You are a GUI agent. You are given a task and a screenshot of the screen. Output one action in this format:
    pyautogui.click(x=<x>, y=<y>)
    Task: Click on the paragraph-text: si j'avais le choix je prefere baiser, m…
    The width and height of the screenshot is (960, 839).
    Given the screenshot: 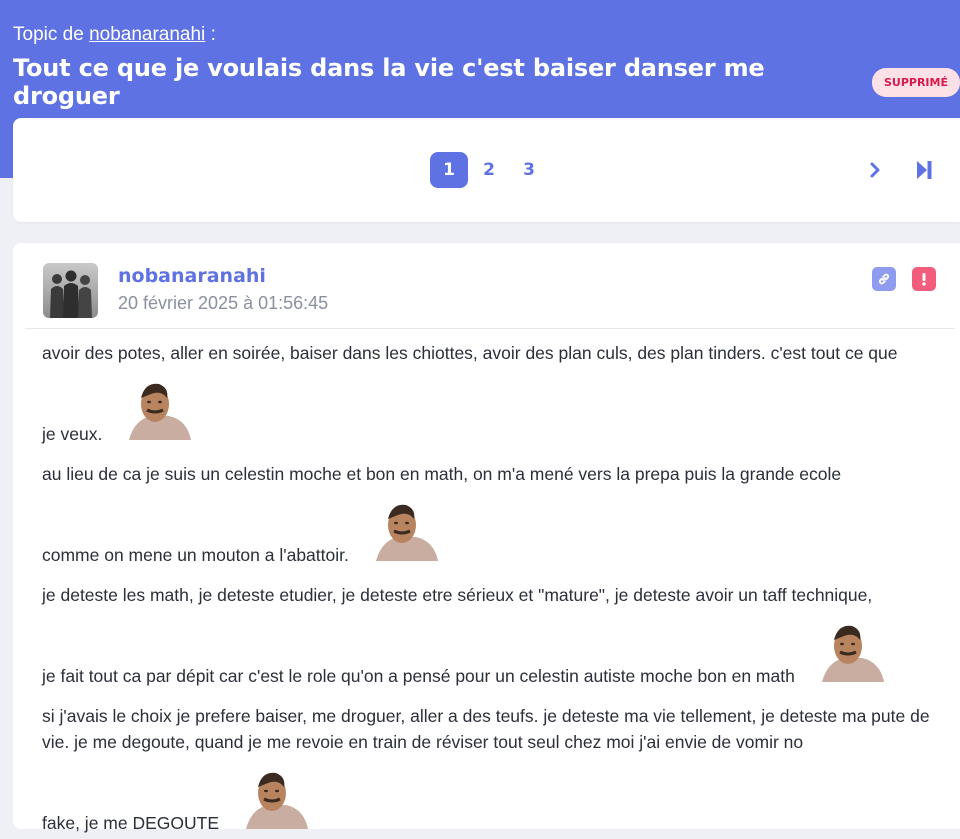 What is the action you would take?
    pyautogui.click(x=486, y=729)
    